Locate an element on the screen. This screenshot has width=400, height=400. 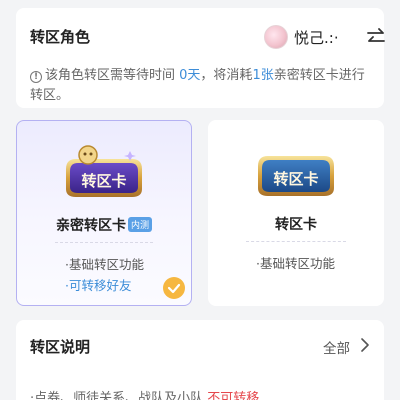
rule-prefix: ·点券、师徒关系、战队及小队 is located at coordinates (119, 395).